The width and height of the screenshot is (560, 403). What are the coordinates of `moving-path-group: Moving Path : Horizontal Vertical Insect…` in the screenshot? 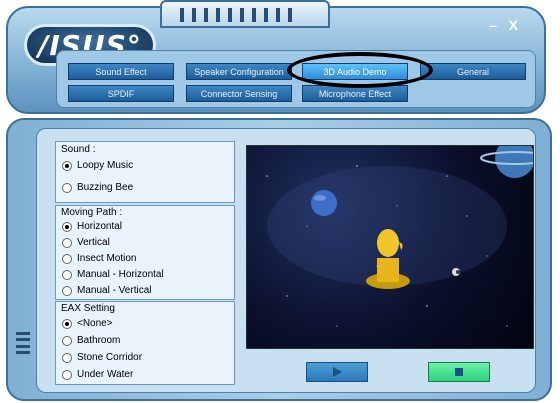 It's located at (145, 252).